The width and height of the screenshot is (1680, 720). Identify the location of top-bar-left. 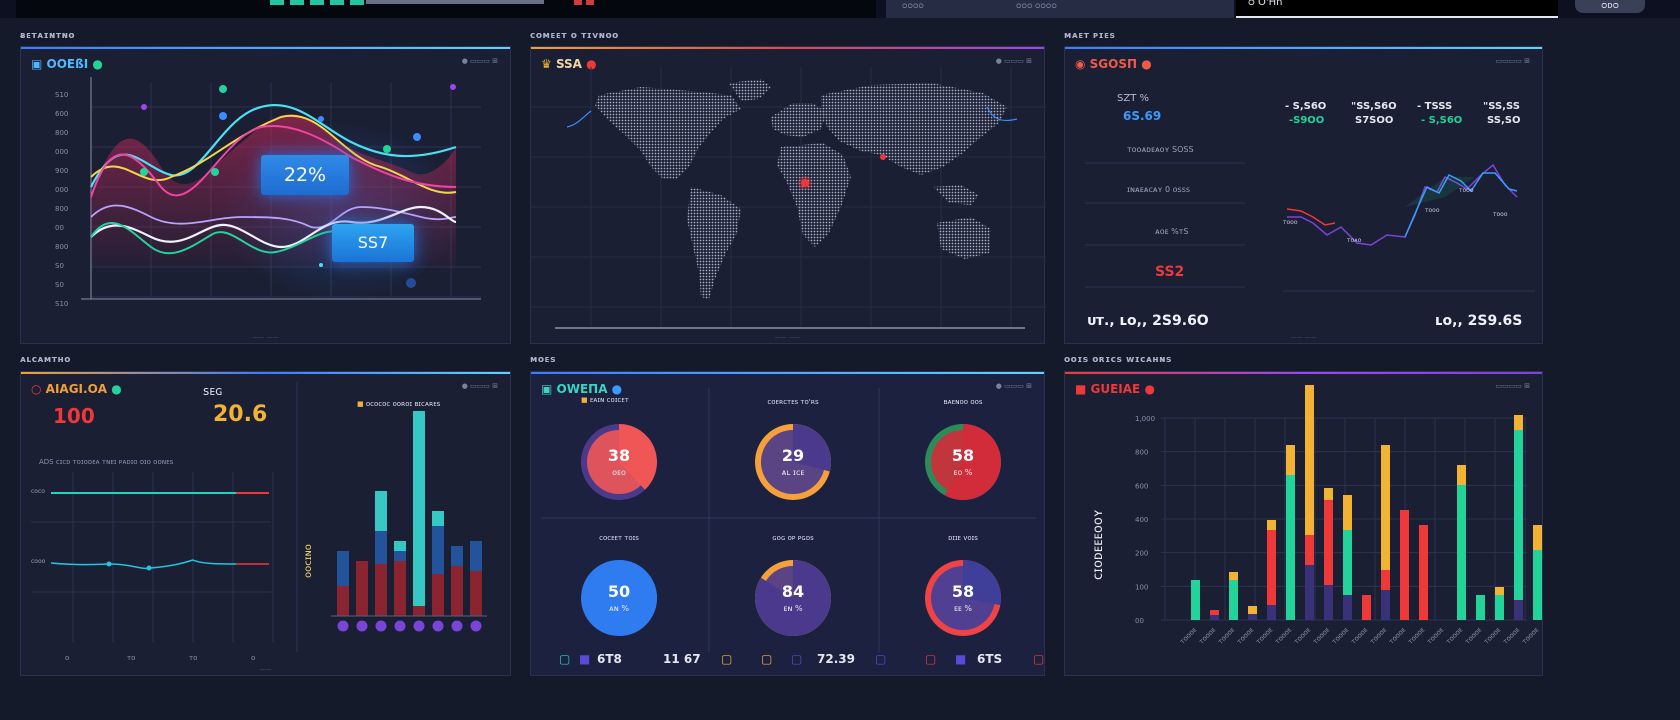
(446, 9).